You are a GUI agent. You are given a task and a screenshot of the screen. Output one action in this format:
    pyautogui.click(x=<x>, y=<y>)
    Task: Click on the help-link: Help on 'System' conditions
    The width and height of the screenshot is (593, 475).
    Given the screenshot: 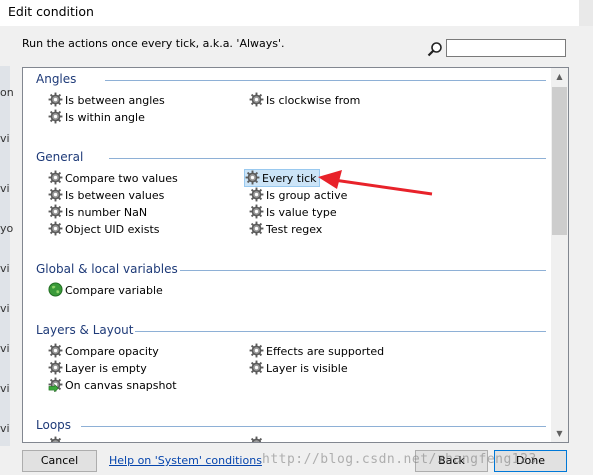 What is the action you would take?
    pyautogui.click(x=185, y=460)
    